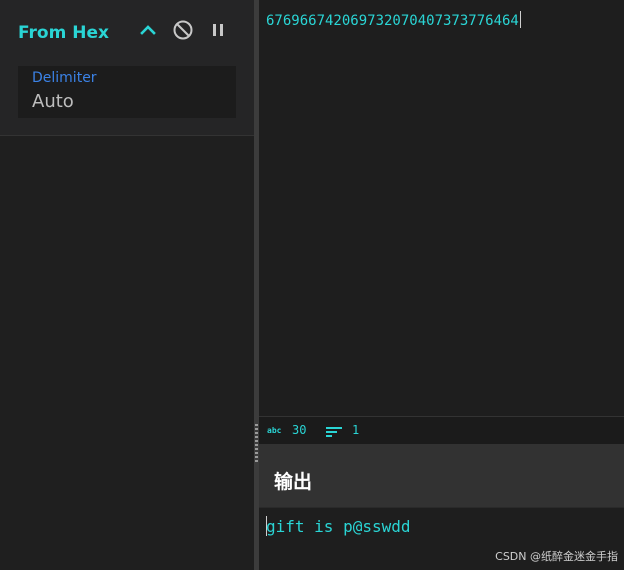  Describe the element at coordinates (334, 432) in the screenshot. I see `lines-icon` at that location.